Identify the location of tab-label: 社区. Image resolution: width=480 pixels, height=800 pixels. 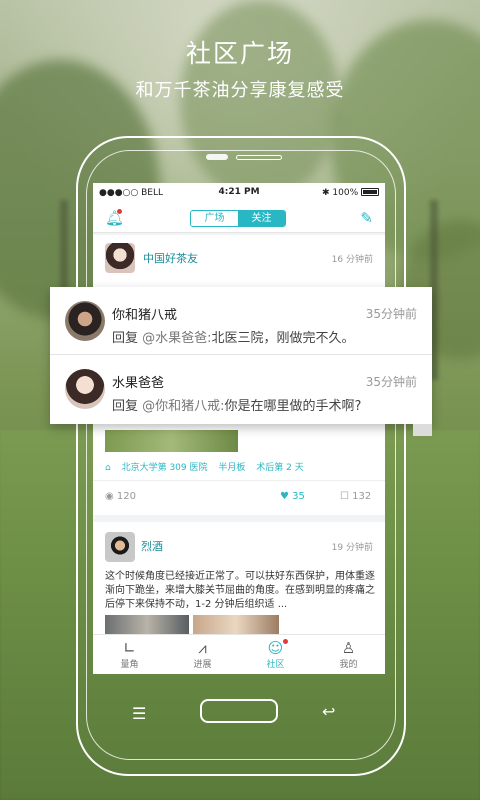
(275, 665).